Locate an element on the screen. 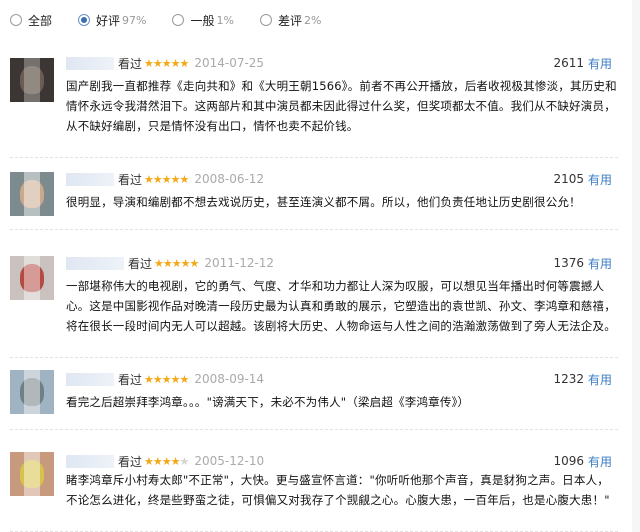  rating-filter-bar: 全部 好评 97% 一般 1% 差评 2% is located at coordinates (178, 20).